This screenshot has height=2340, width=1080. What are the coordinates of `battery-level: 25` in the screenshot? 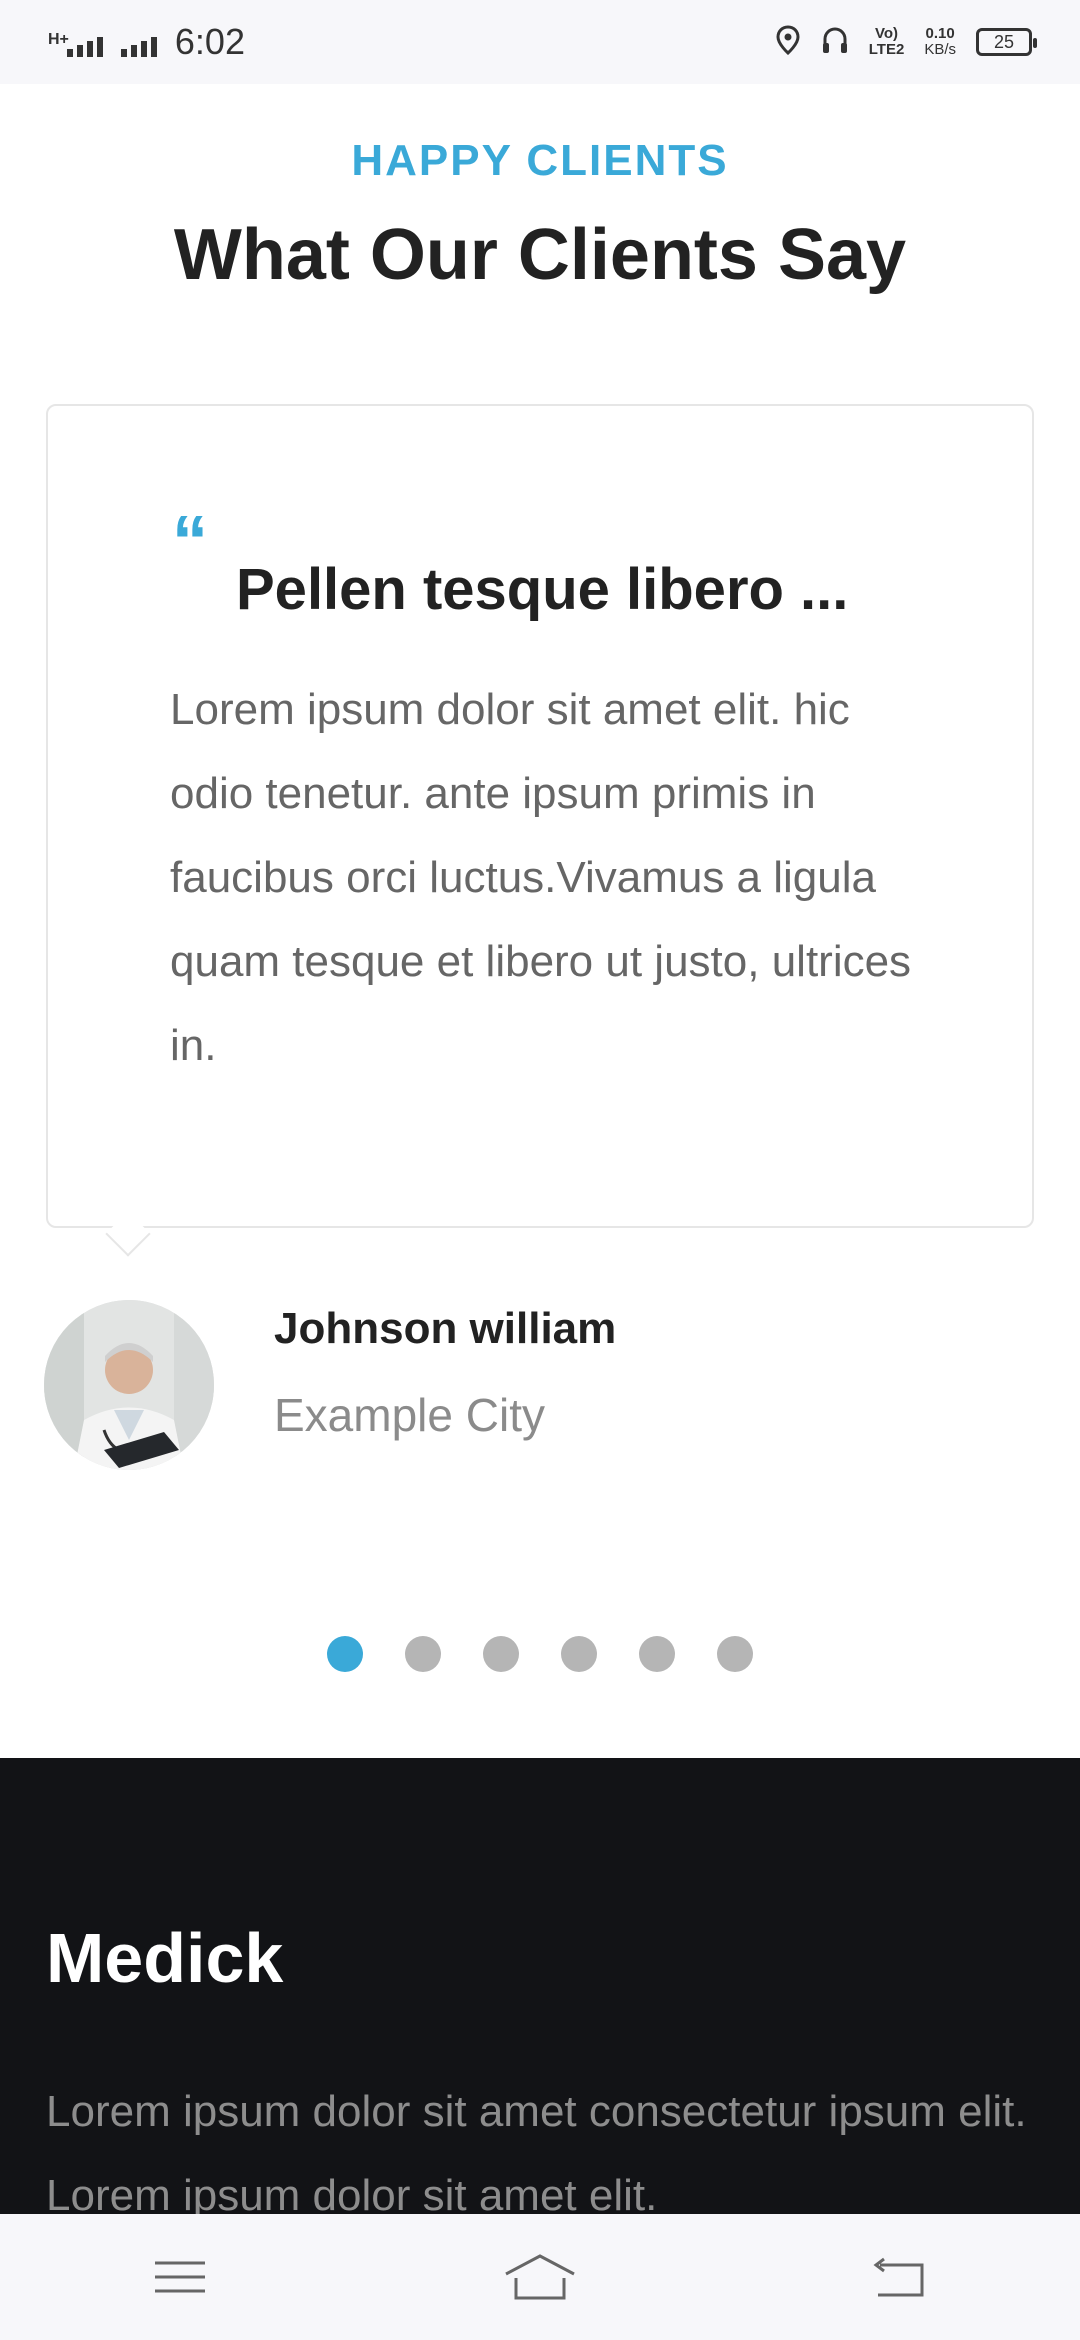 It's located at (1004, 41).